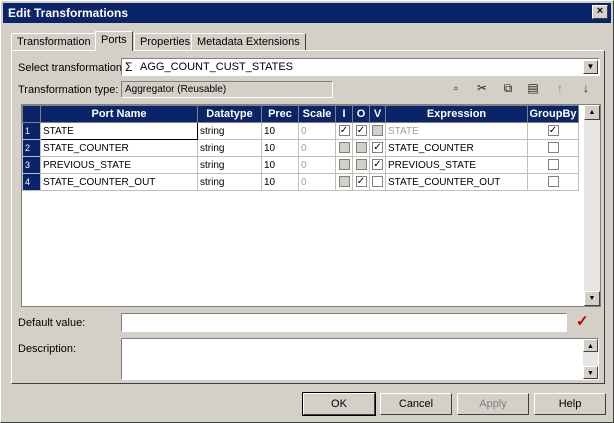 This screenshot has width=614, height=423. I want to click on port-name-cell: STATE_COUNTER, so click(119, 148).